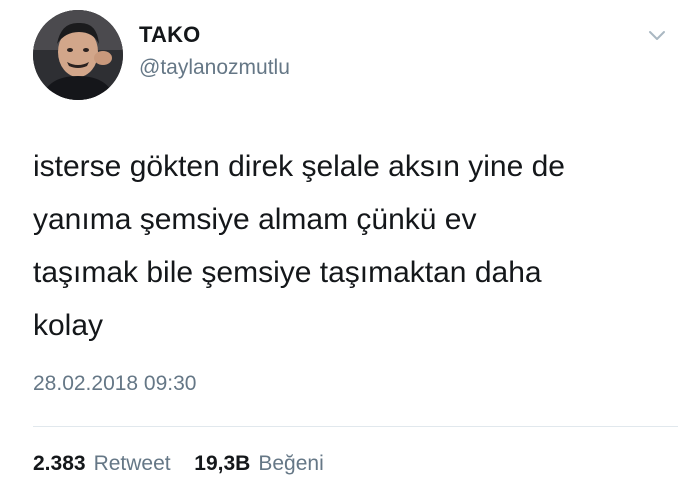  I want to click on like-label: Beğeni, so click(291, 463).